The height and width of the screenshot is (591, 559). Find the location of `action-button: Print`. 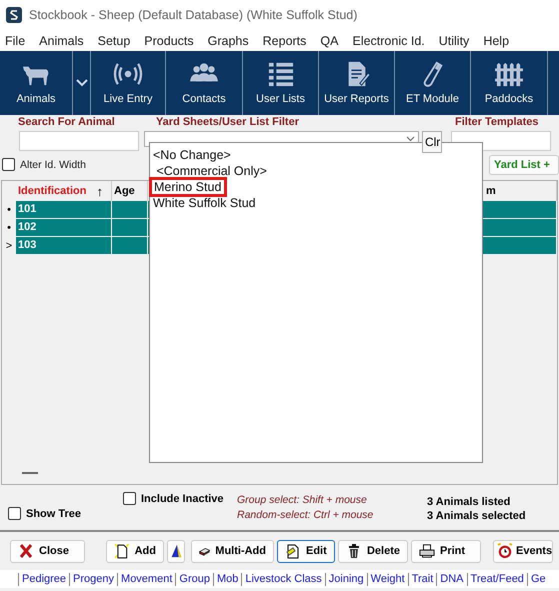

action-button: Print is located at coordinates (446, 551).